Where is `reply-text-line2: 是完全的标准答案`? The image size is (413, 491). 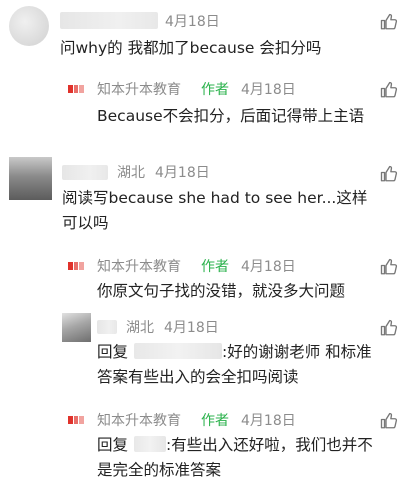 reply-text-line2: 是完全的标准答案 is located at coordinates (159, 470).